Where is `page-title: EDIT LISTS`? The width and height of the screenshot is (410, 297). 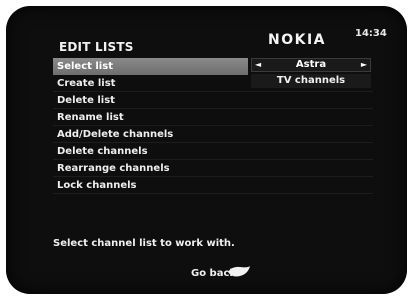 page-title: EDIT LISTS is located at coordinates (96, 47).